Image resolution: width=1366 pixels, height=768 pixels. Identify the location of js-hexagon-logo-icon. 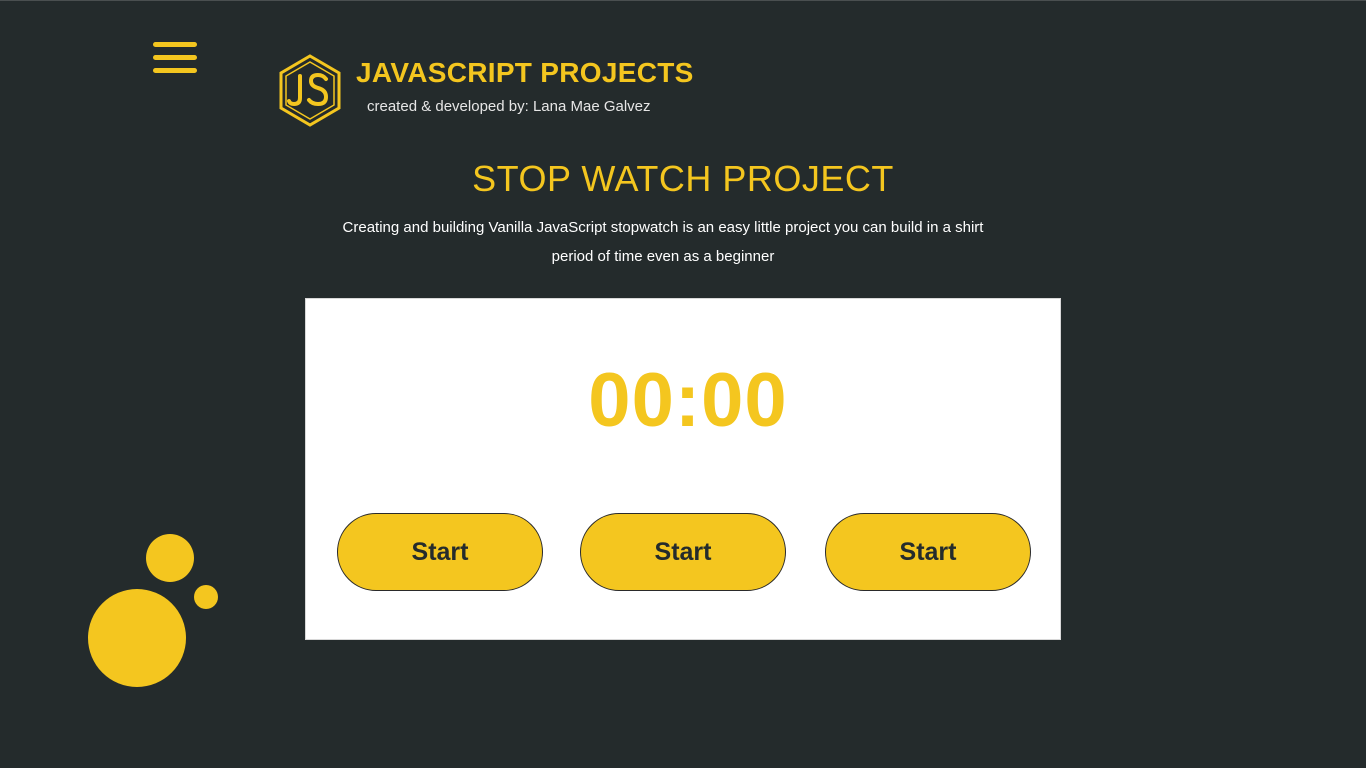
(310, 90).